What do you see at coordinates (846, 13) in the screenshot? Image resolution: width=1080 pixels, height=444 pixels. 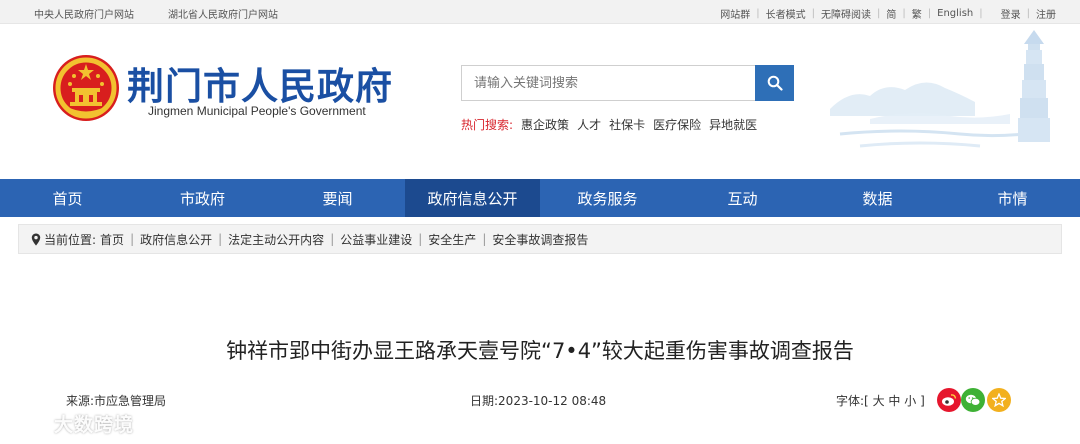 I see `link-accessibility: 无障碍阅读` at bounding box center [846, 13].